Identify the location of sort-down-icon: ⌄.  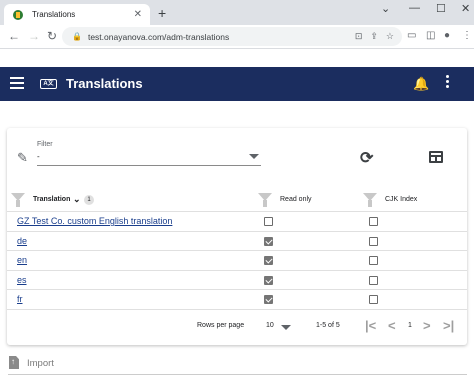
(77, 199).